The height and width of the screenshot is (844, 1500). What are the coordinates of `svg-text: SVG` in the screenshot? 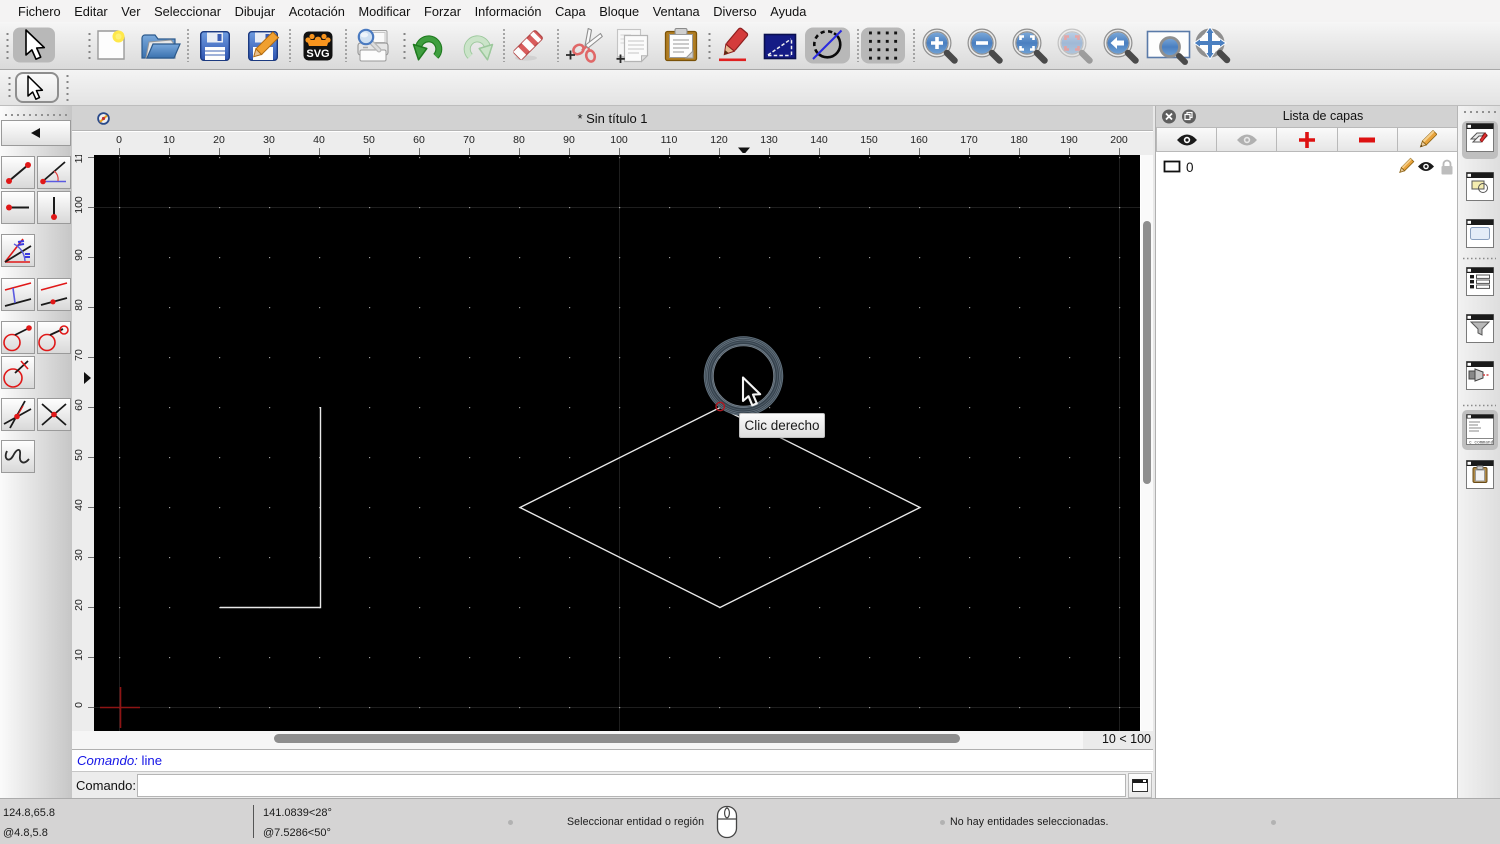 It's located at (317, 54).